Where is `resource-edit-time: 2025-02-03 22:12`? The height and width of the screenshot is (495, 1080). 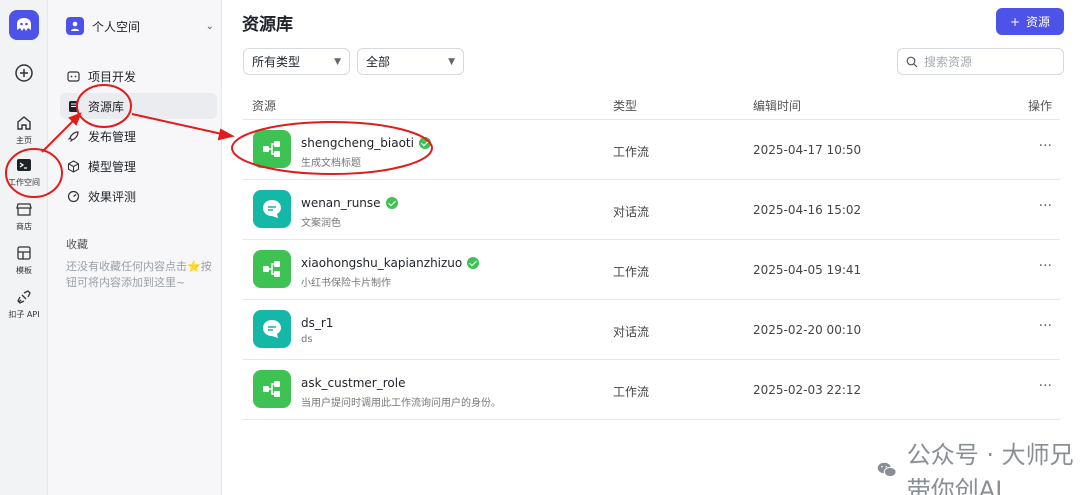 resource-edit-time: 2025-02-03 22:12 is located at coordinates (807, 390).